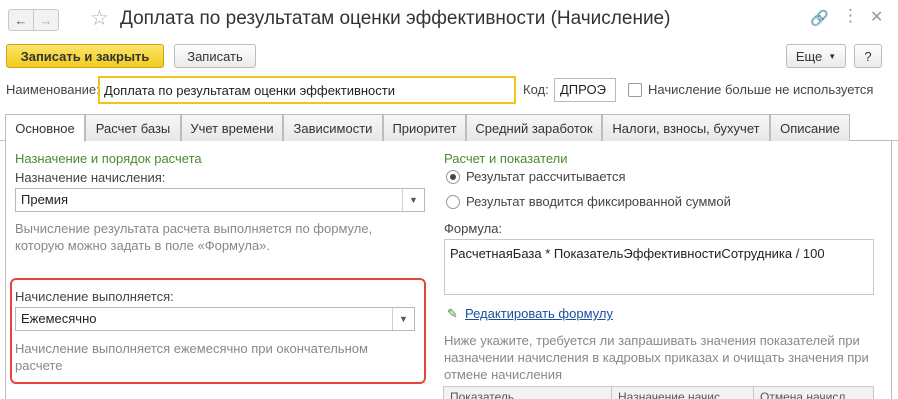 This screenshot has height=399, width=898. I want to click on arrow-right-icon: →, so click(46, 20).